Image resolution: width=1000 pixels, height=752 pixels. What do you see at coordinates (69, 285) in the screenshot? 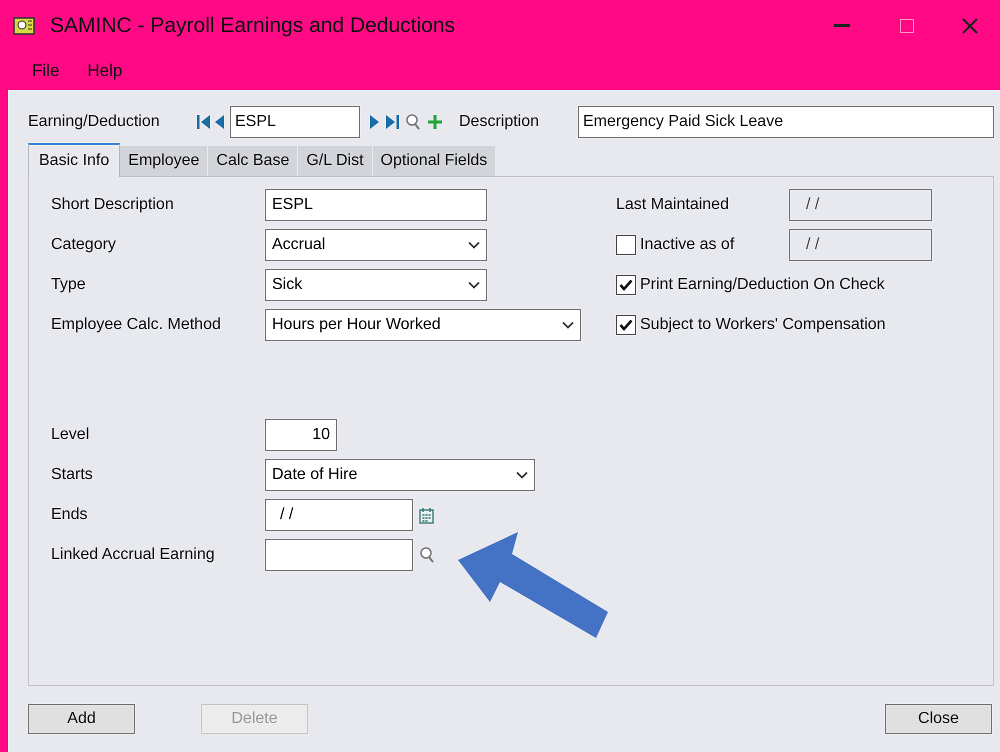
I see `field-label: Type` at bounding box center [69, 285].